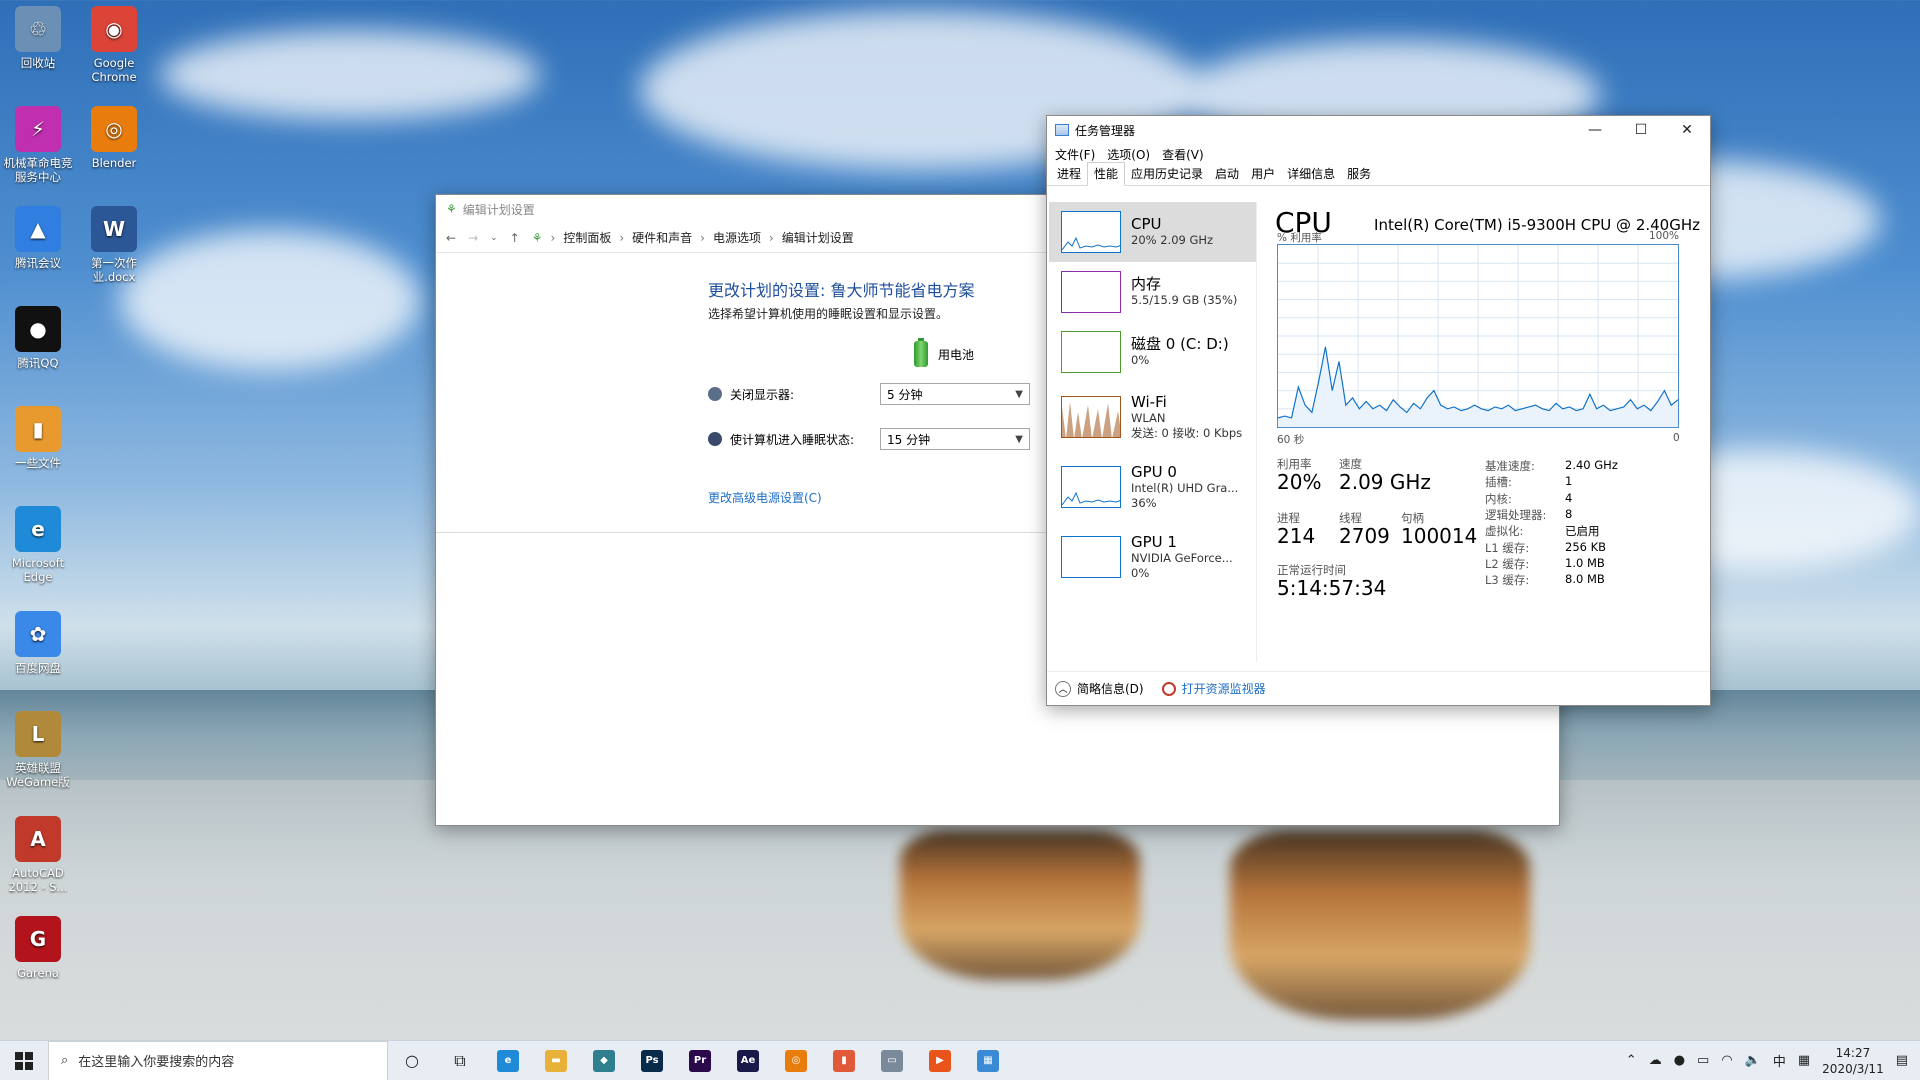 The image size is (1920, 1080). What do you see at coordinates (1154, 471) in the screenshot?
I see `resource-name: GPU 0` at bounding box center [1154, 471].